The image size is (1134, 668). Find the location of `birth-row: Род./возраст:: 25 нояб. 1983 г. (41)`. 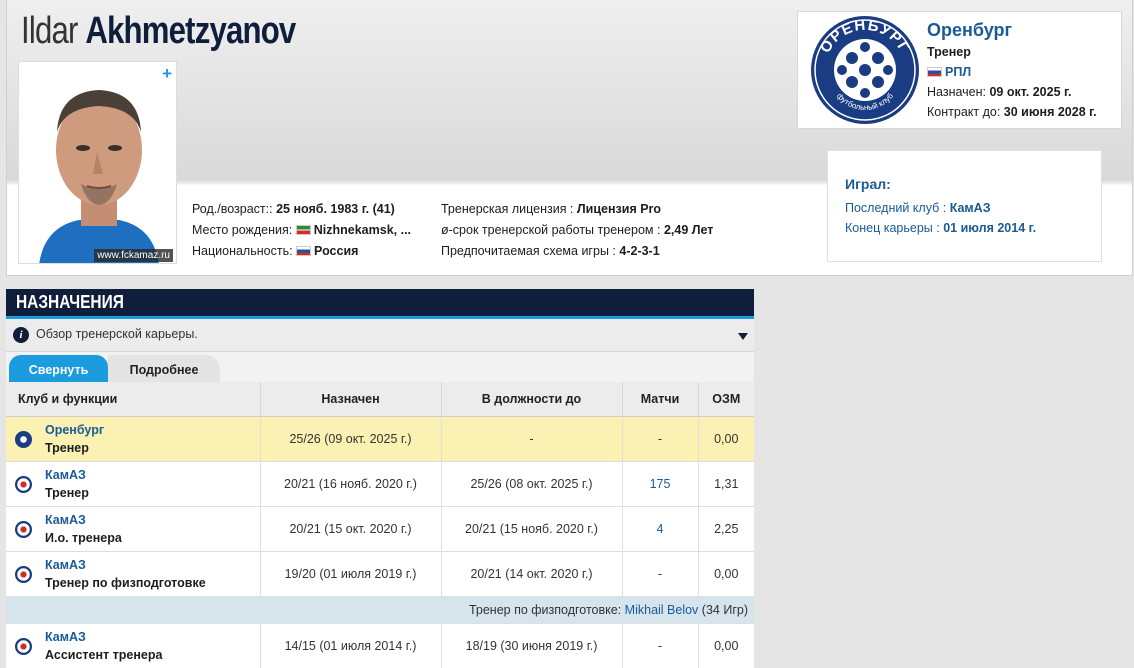

birth-row: Род./возраст:: 25 нояб. 1983 г. (41) is located at coordinates (293, 209).